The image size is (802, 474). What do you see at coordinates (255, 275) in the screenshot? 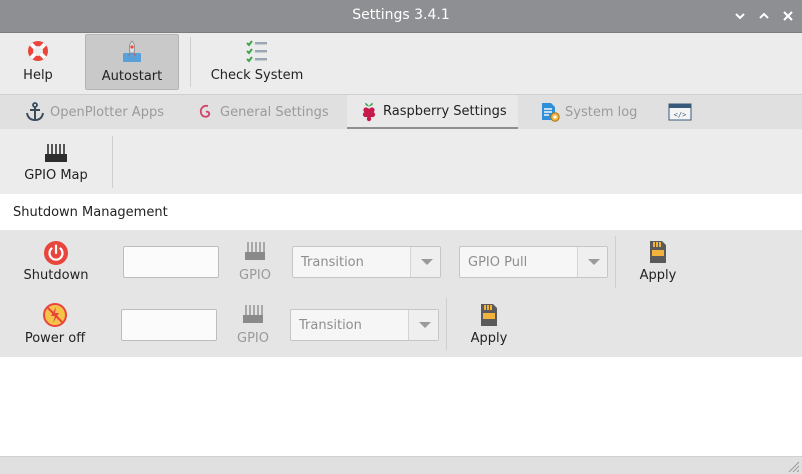
I see `shutdown-gpio-label: GPIO` at bounding box center [255, 275].